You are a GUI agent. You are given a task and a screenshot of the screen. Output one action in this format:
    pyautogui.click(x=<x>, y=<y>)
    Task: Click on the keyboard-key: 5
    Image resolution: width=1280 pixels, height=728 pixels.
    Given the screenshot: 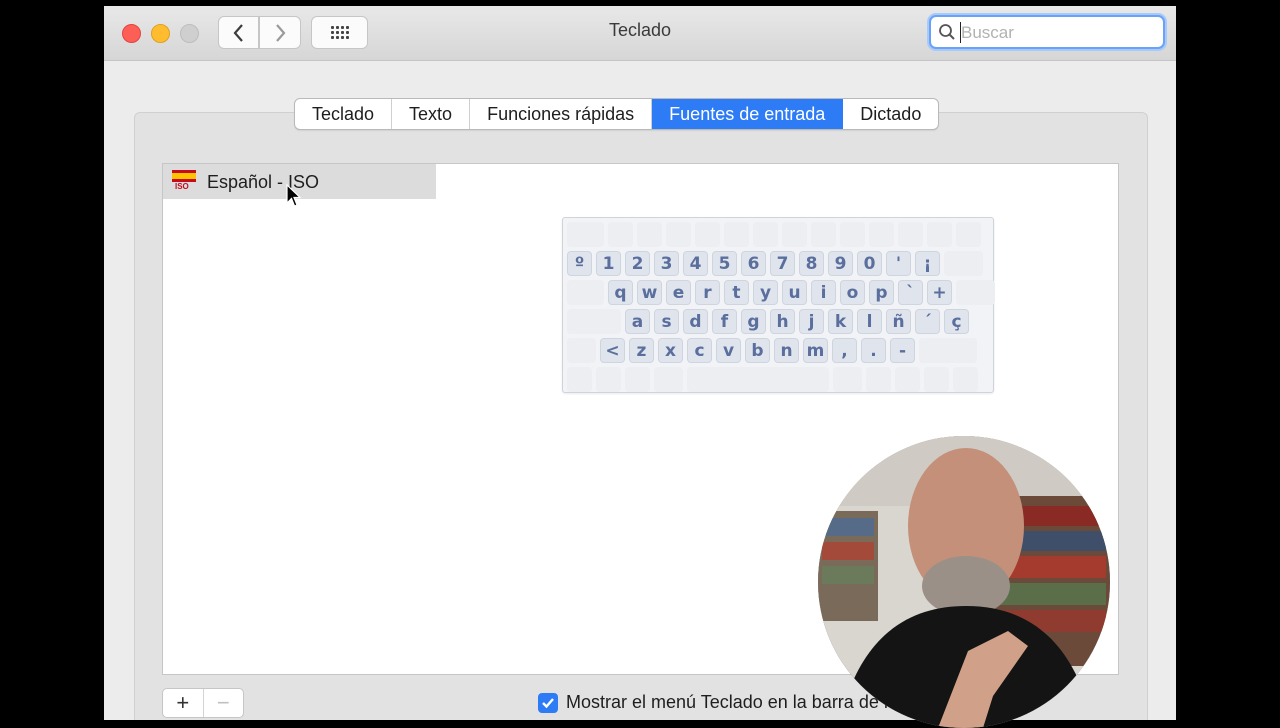 What is the action you would take?
    pyautogui.click(x=724, y=263)
    